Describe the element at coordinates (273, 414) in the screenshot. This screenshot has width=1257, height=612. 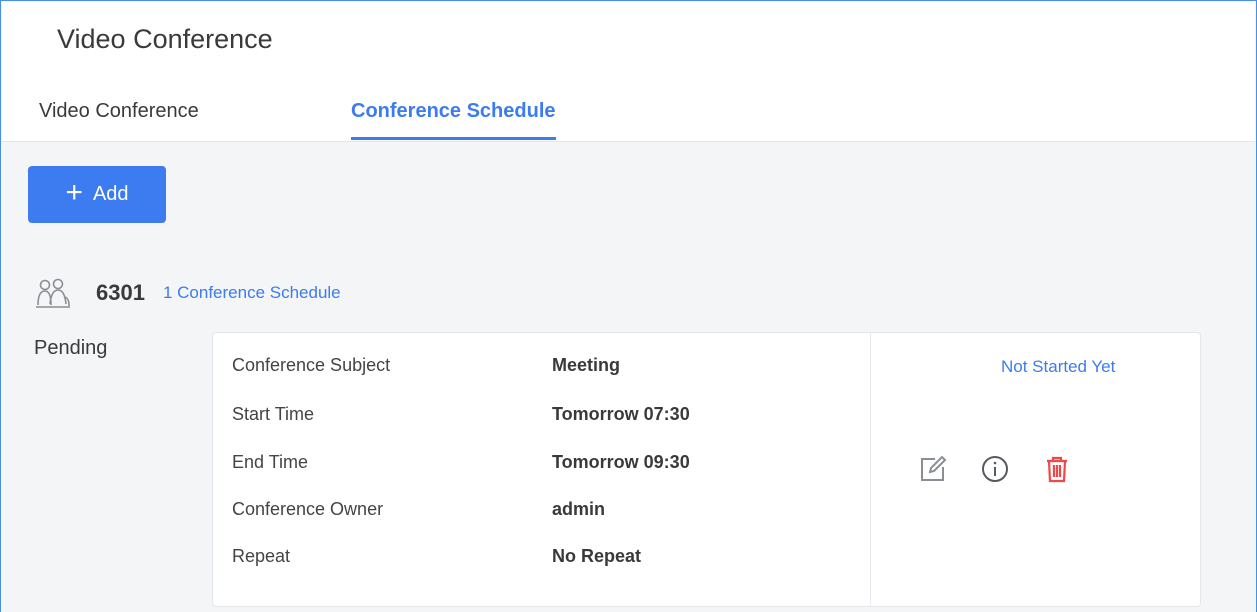
I see `field-label: Start Time` at that location.